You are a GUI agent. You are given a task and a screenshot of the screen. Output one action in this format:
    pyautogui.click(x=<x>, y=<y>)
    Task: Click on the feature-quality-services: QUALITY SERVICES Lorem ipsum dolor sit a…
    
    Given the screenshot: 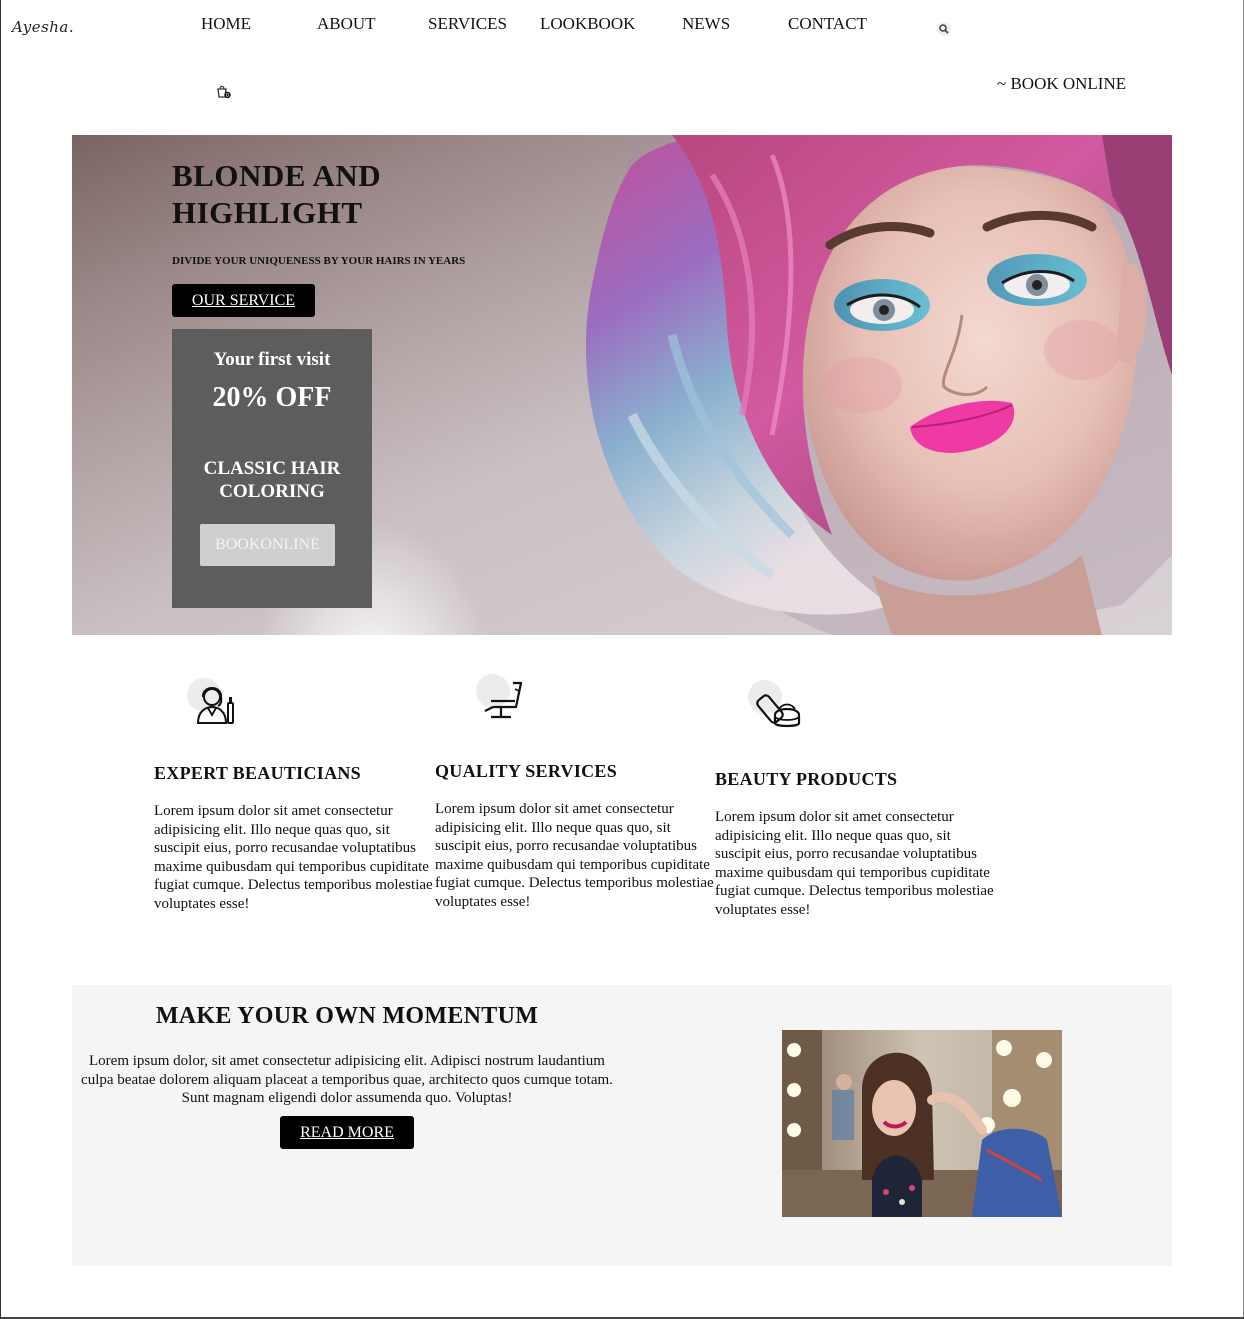 What is the action you would take?
    pyautogui.click(x=577, y=798)
    